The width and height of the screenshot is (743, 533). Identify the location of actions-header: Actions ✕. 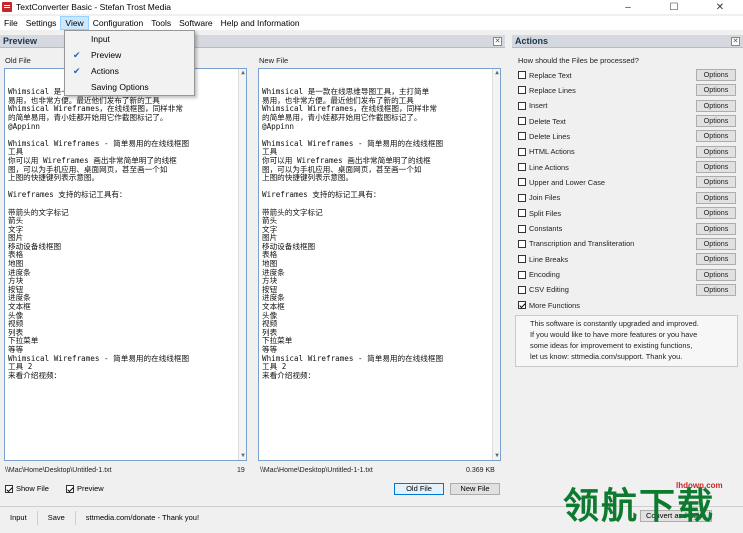
(627, 41).